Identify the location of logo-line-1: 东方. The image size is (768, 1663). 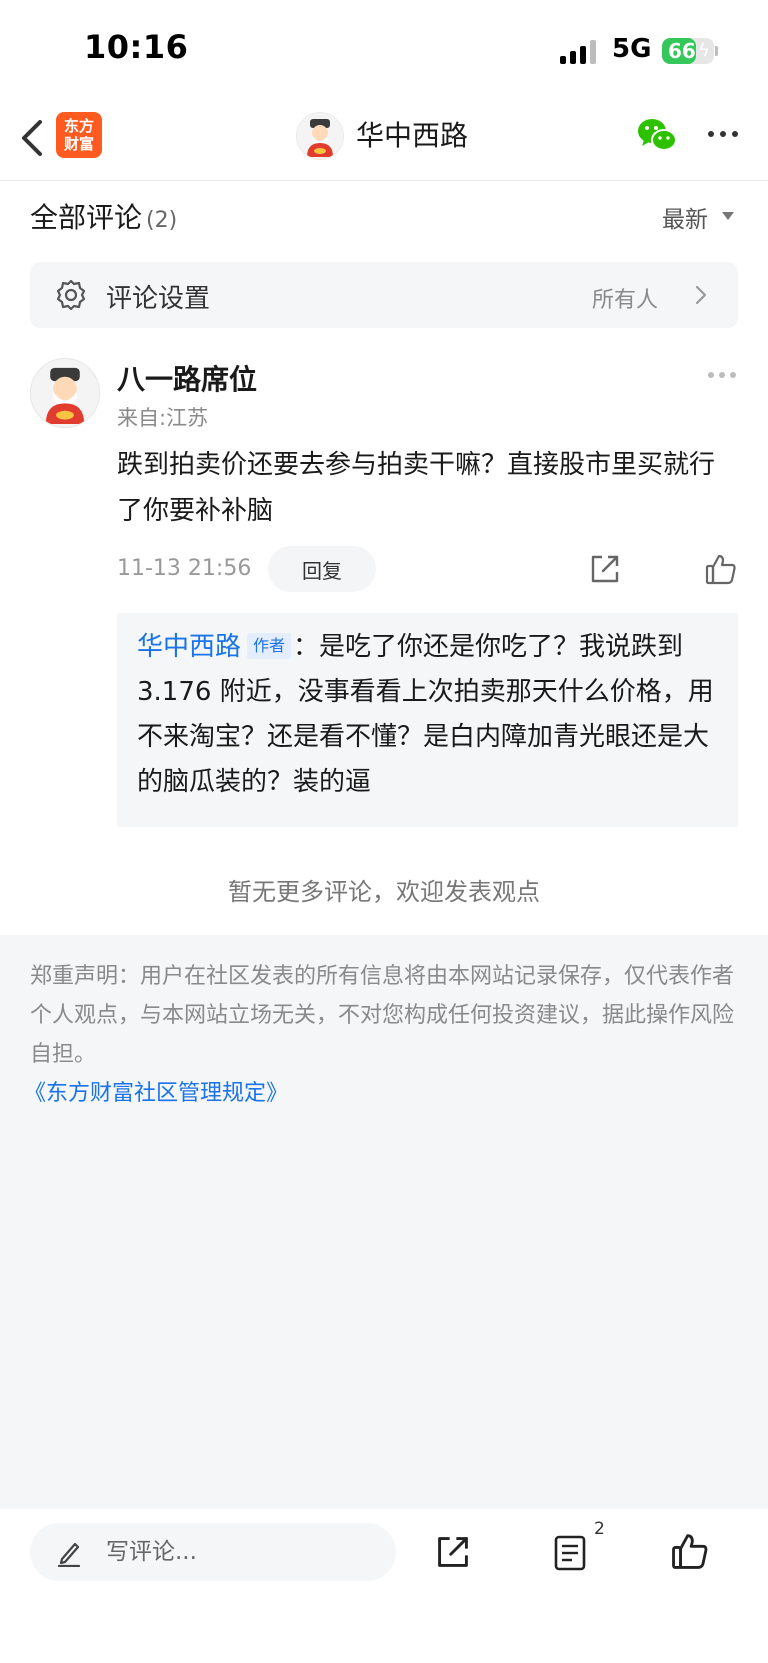
(78, 126).